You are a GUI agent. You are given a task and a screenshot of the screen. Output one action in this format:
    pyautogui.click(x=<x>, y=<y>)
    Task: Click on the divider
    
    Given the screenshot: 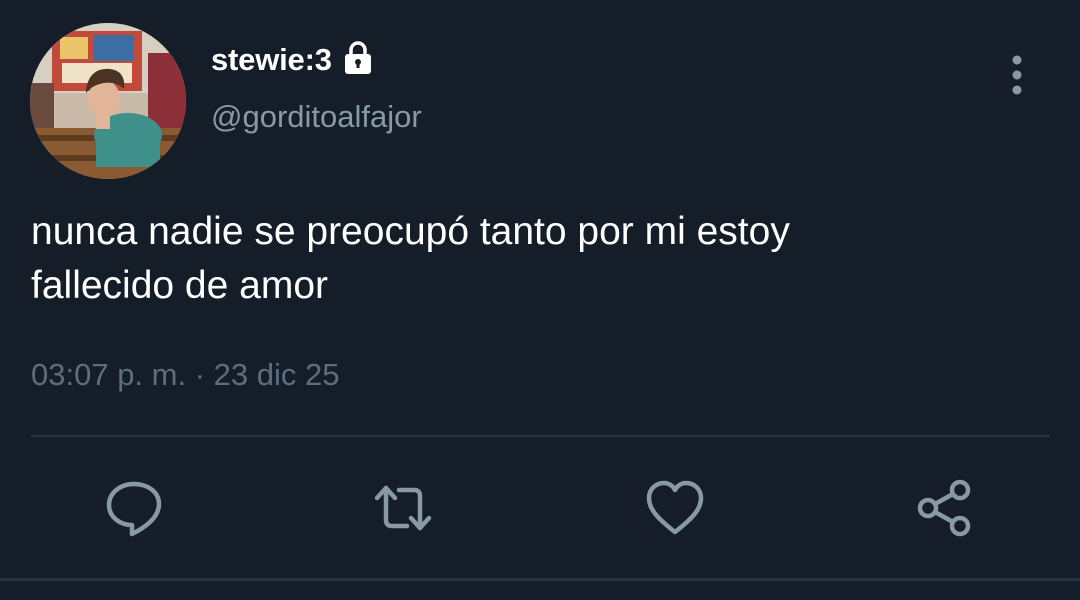 What is the action you would take?
    pyautogui.click(x=540, y=436)
    